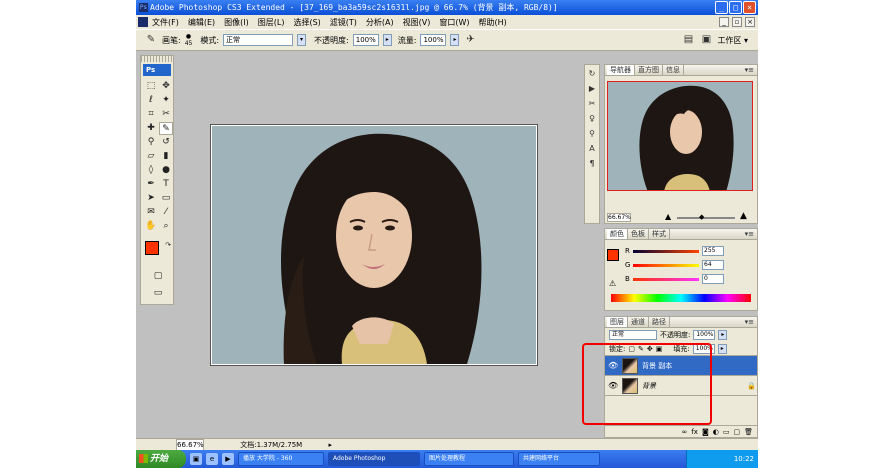 The height and width of the screenshot is (468, 893). What do you see at coordinates (151, 226) in the screenshot?
I see `hand-tool-icon: ✋` at bounding box center [151, 226].